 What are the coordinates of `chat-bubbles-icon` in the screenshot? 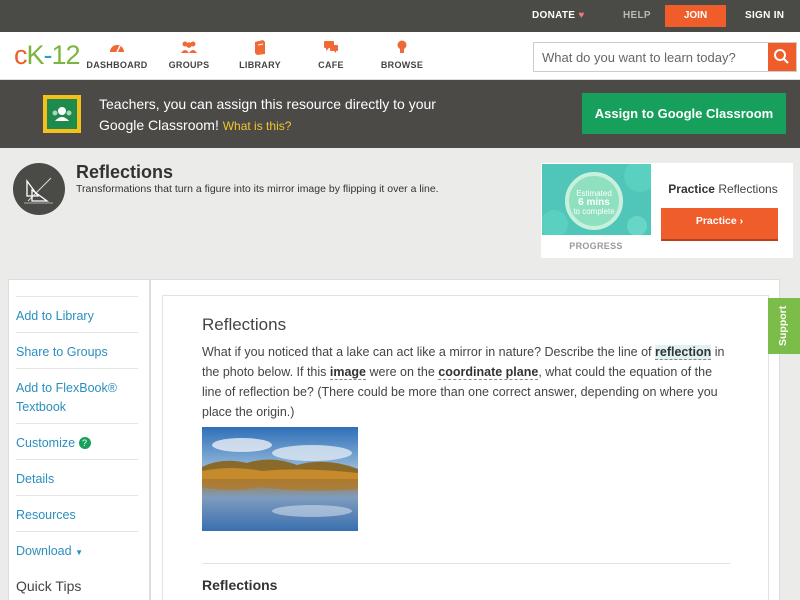 It's located at (331, 49).